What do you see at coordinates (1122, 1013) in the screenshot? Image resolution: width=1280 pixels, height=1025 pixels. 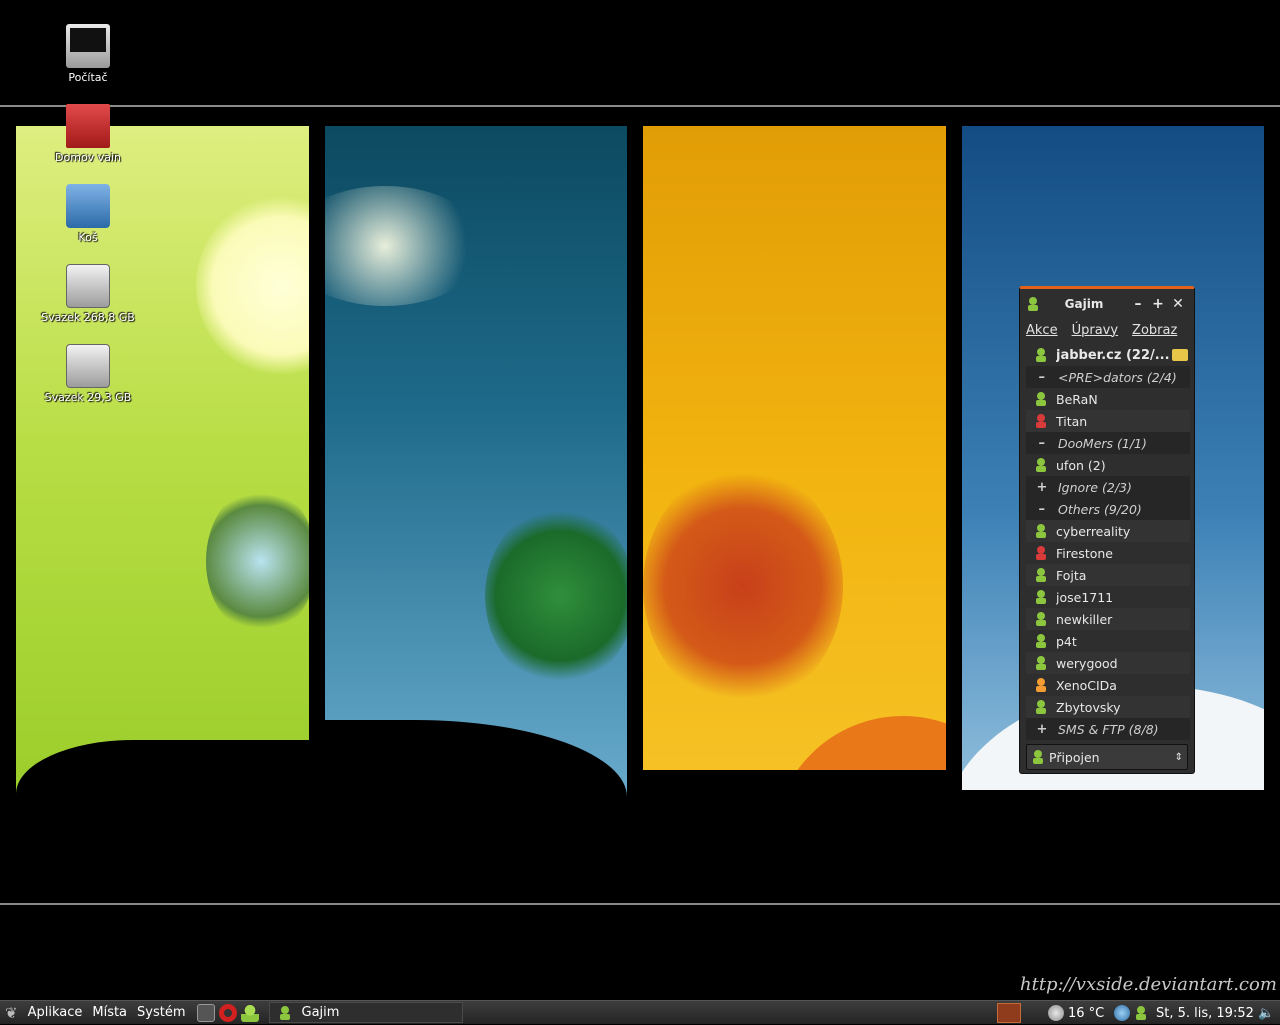 I see `network-icon` at bounding box center [1122, 1013].